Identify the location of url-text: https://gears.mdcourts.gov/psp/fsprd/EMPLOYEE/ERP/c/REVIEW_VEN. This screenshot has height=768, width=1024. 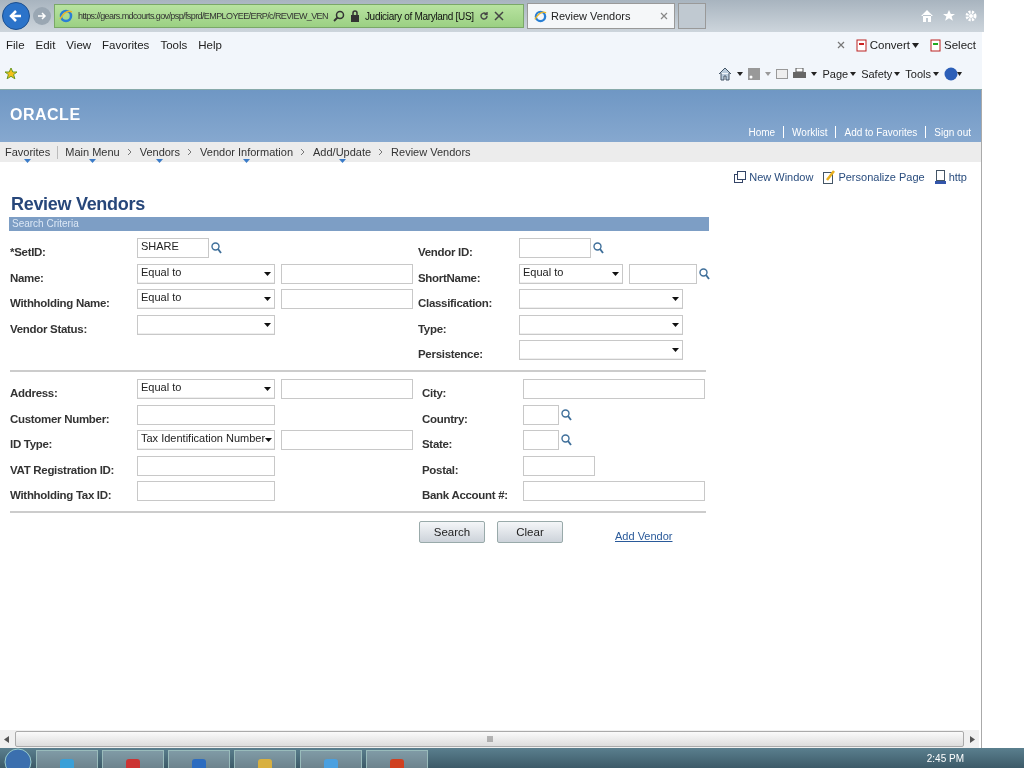
(203, 16).